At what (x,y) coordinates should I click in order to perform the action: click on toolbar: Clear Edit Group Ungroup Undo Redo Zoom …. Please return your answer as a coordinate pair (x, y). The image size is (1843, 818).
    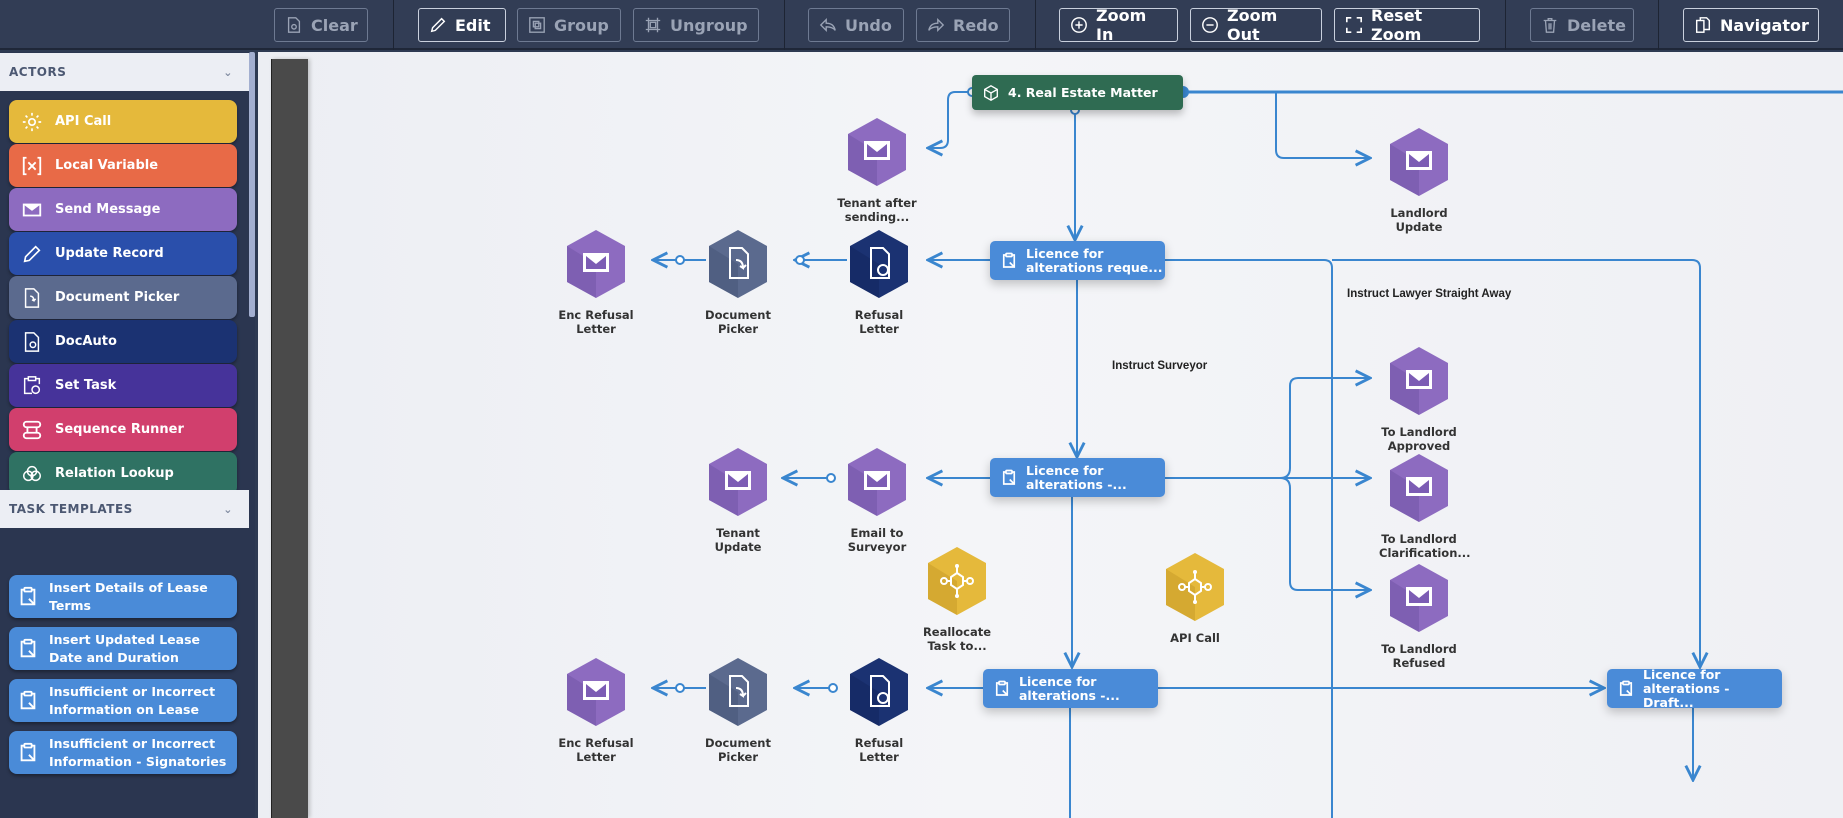
    Looking at the image, I should click on (921, 25).